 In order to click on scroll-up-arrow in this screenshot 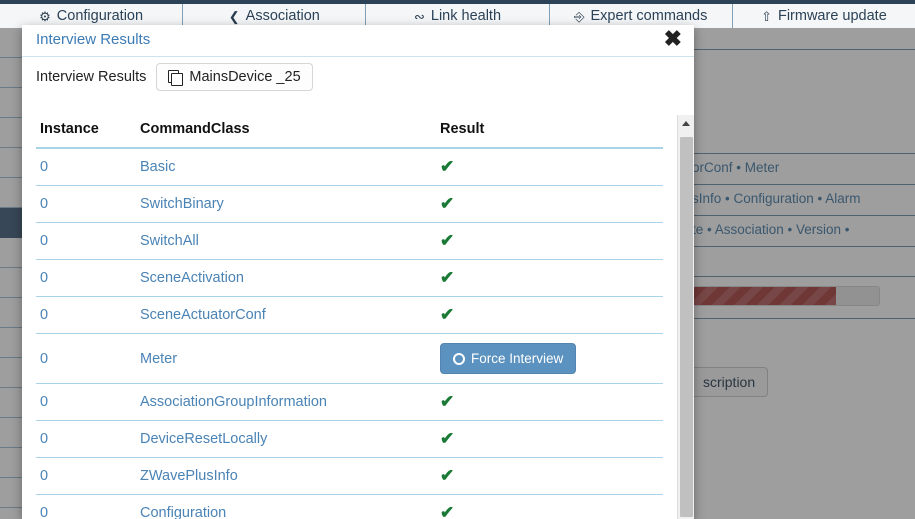, I will do `click(686, 123)`.